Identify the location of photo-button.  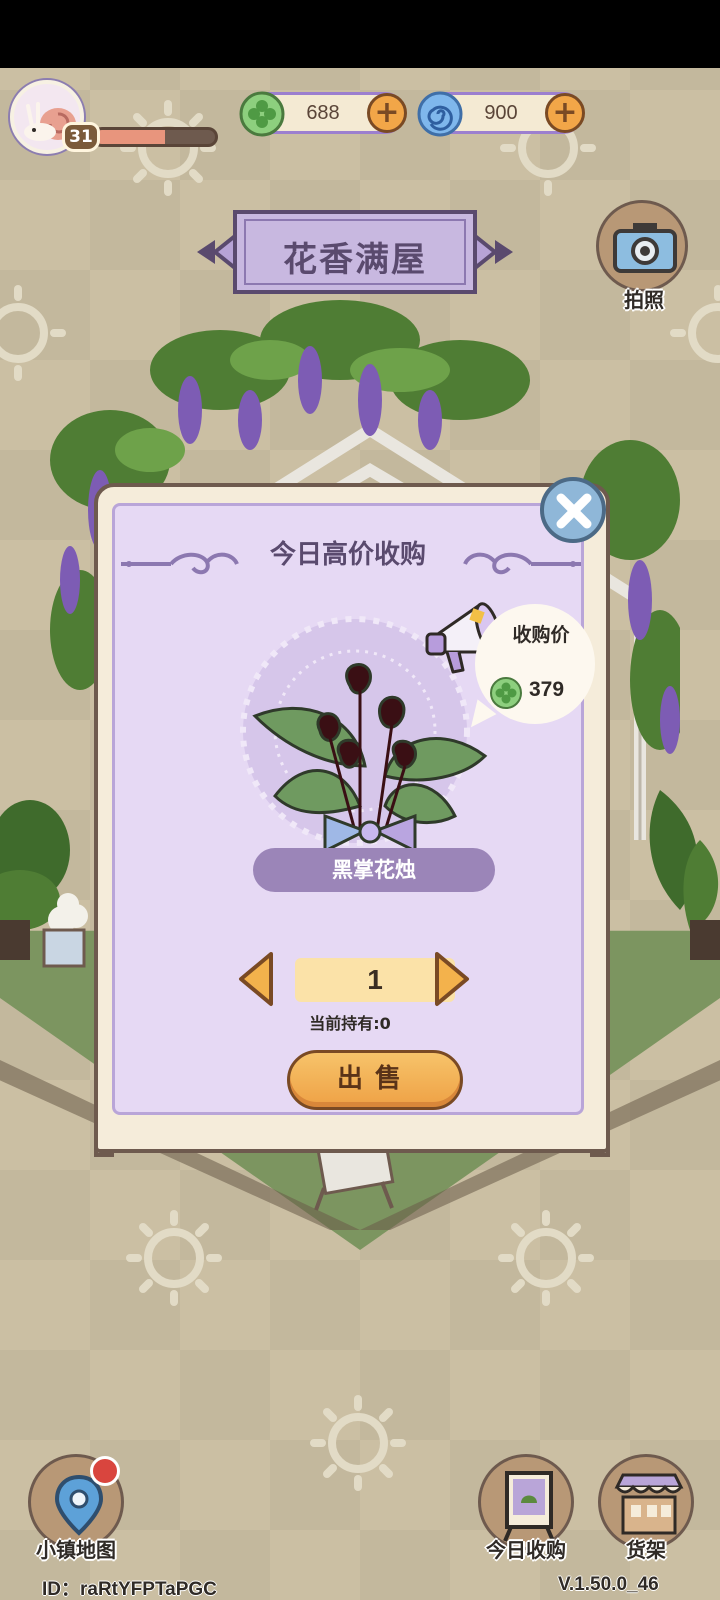
(642, 246).